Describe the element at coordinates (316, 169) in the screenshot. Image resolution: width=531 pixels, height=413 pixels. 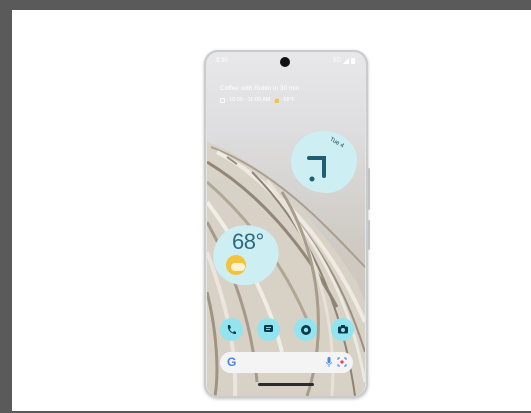
I see `clock-hands` at that location.